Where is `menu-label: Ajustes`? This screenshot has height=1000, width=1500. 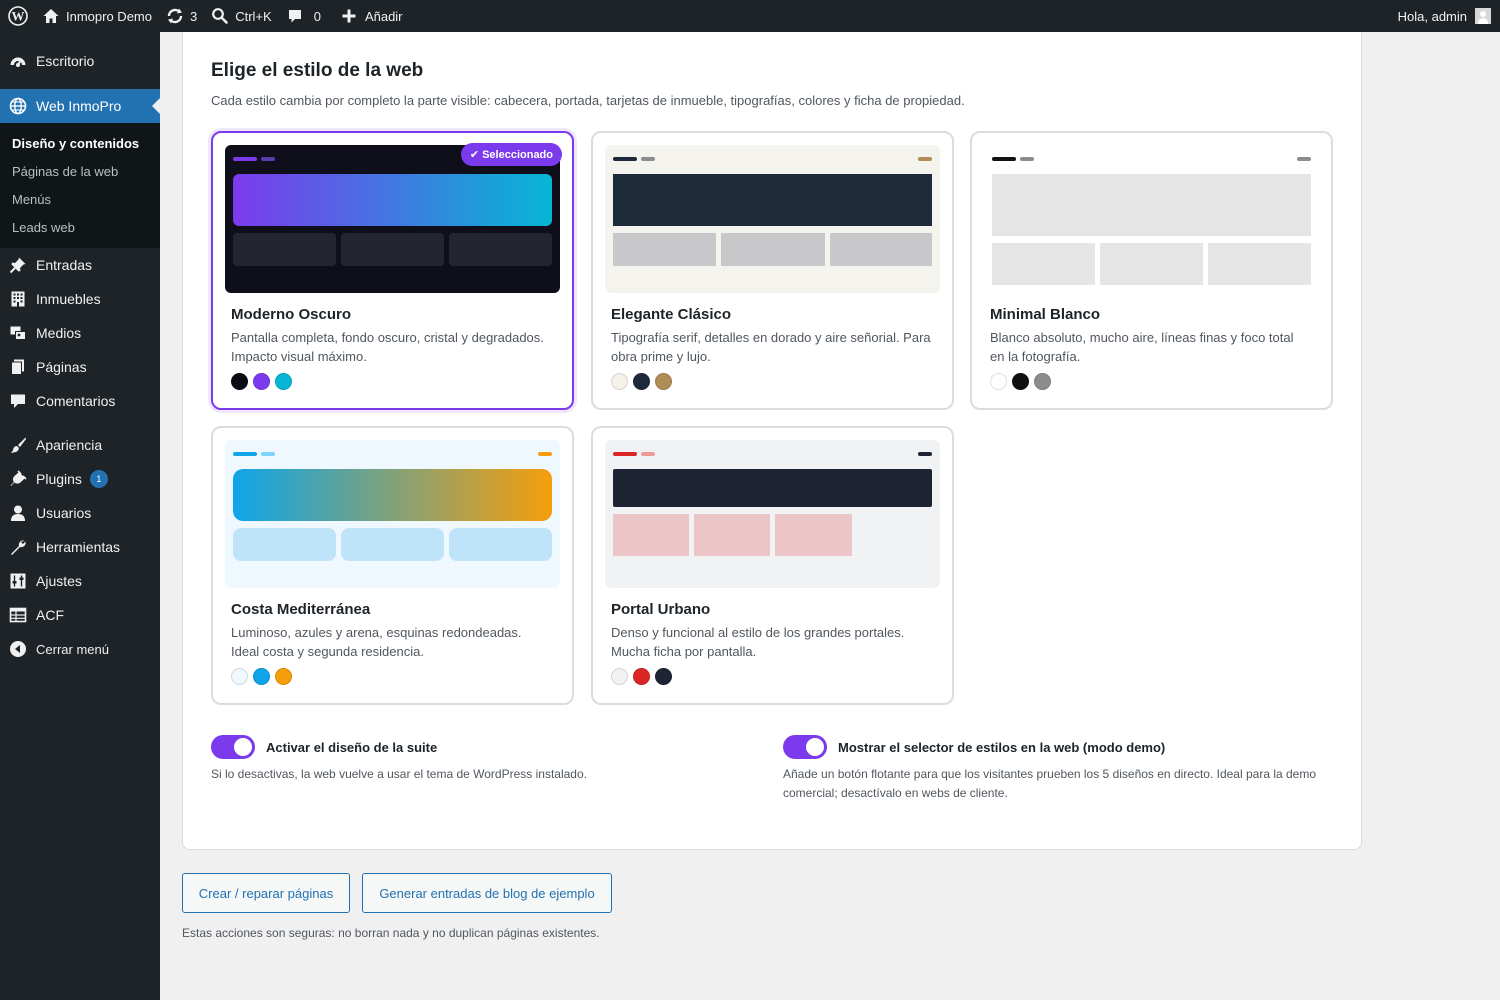 menu-label: Ajustes is located at coordinates (59, 581).